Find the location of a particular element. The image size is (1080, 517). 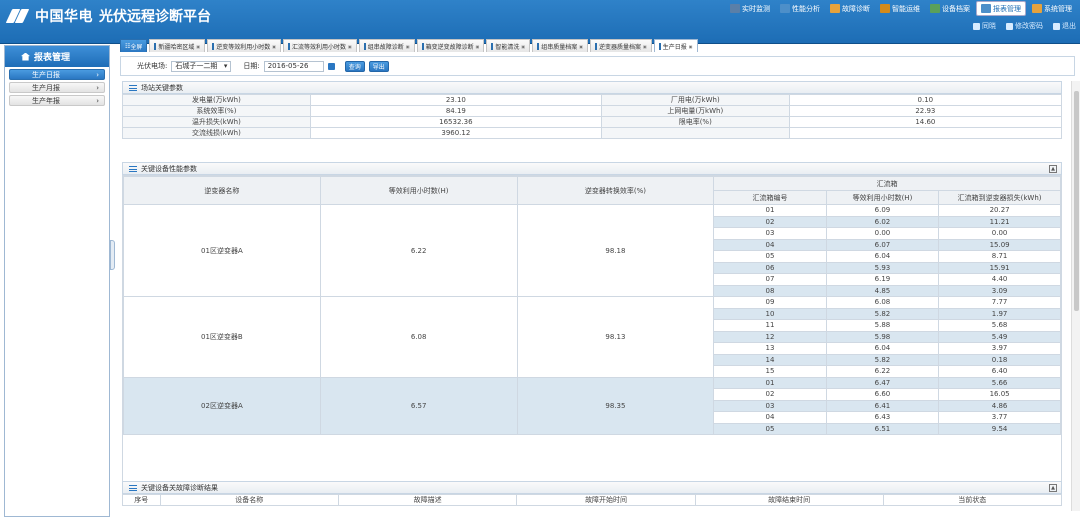

tab-2: 逆变等效利用小时数 ▣ is located at coordinates (244, 45).